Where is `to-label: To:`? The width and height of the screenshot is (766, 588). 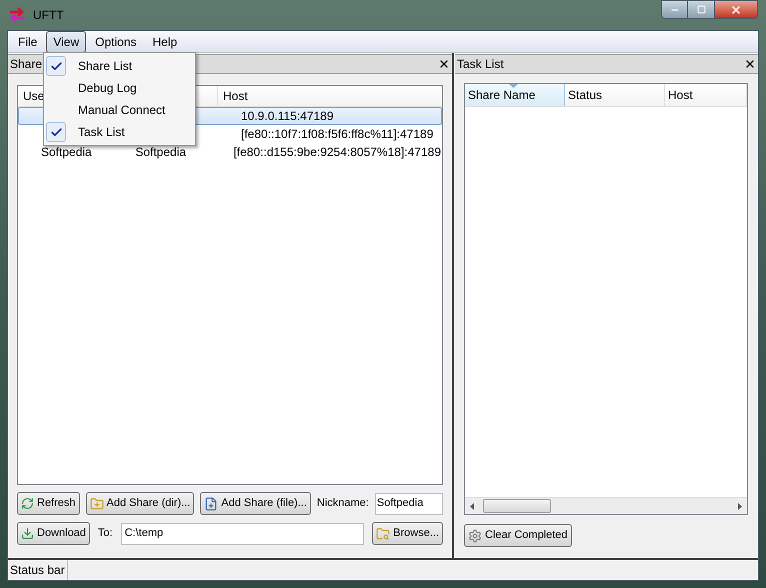
to-label: To: is located at coordinates (105, 534).